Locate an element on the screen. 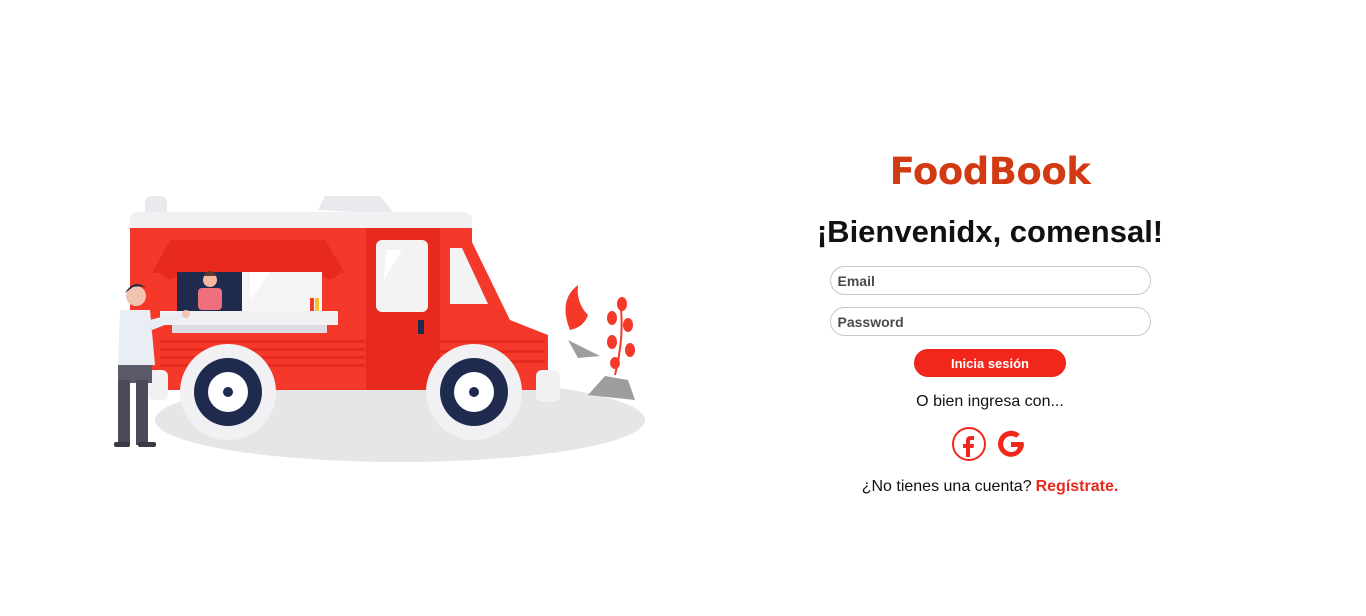 Image resolution: width=1366 pixels, height=616 pixels. login-button: Inicia sesión is located at coordinates (990, 363).